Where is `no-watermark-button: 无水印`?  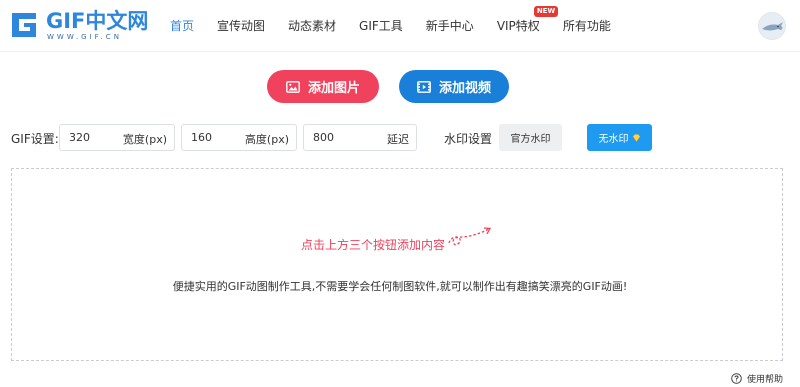 no-watermark-button: 无水印 is located at coordinates (619, 137).